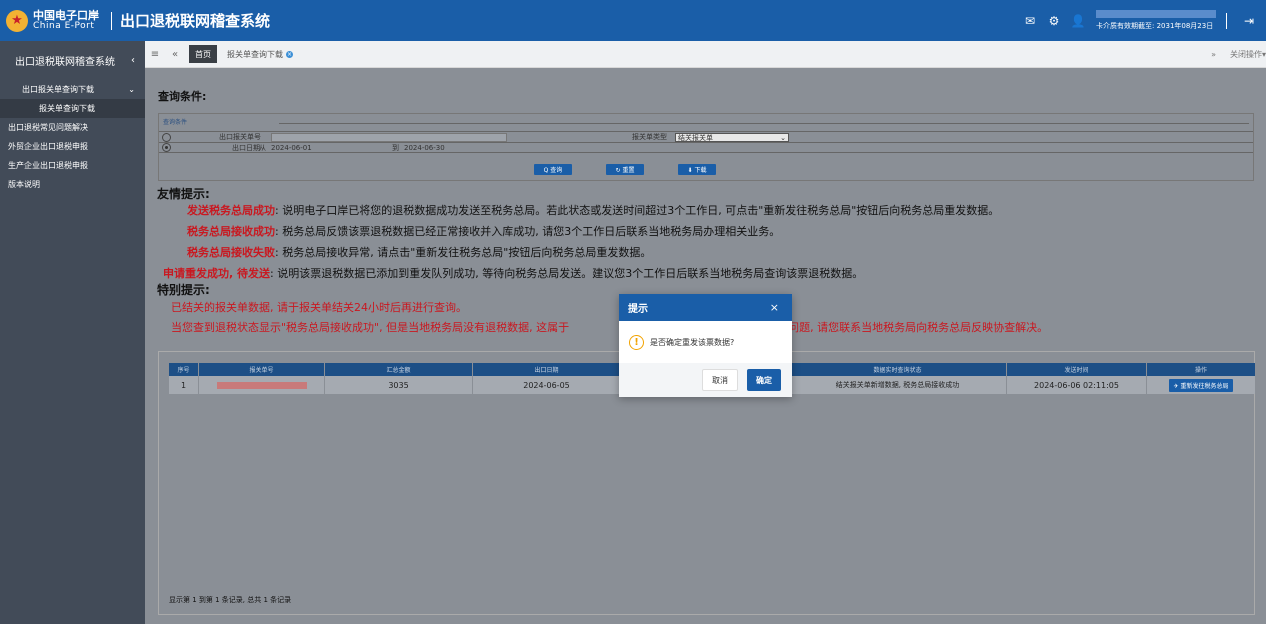 The image size is (1266, 624). Describe the element at coordinates (166, 147) in the screenshot. I see `radio-export-date` at that location.